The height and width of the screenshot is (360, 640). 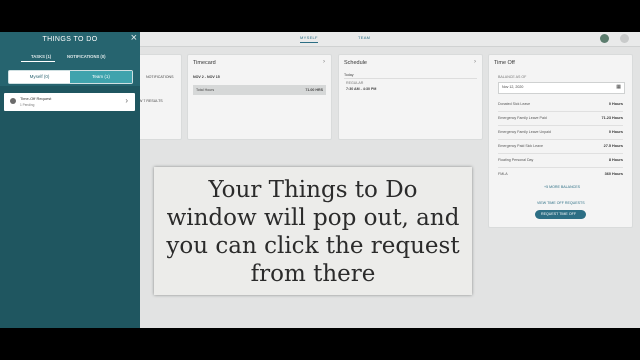 I want to click on balance-value: 360 Hours, so click(x=613, y=174).